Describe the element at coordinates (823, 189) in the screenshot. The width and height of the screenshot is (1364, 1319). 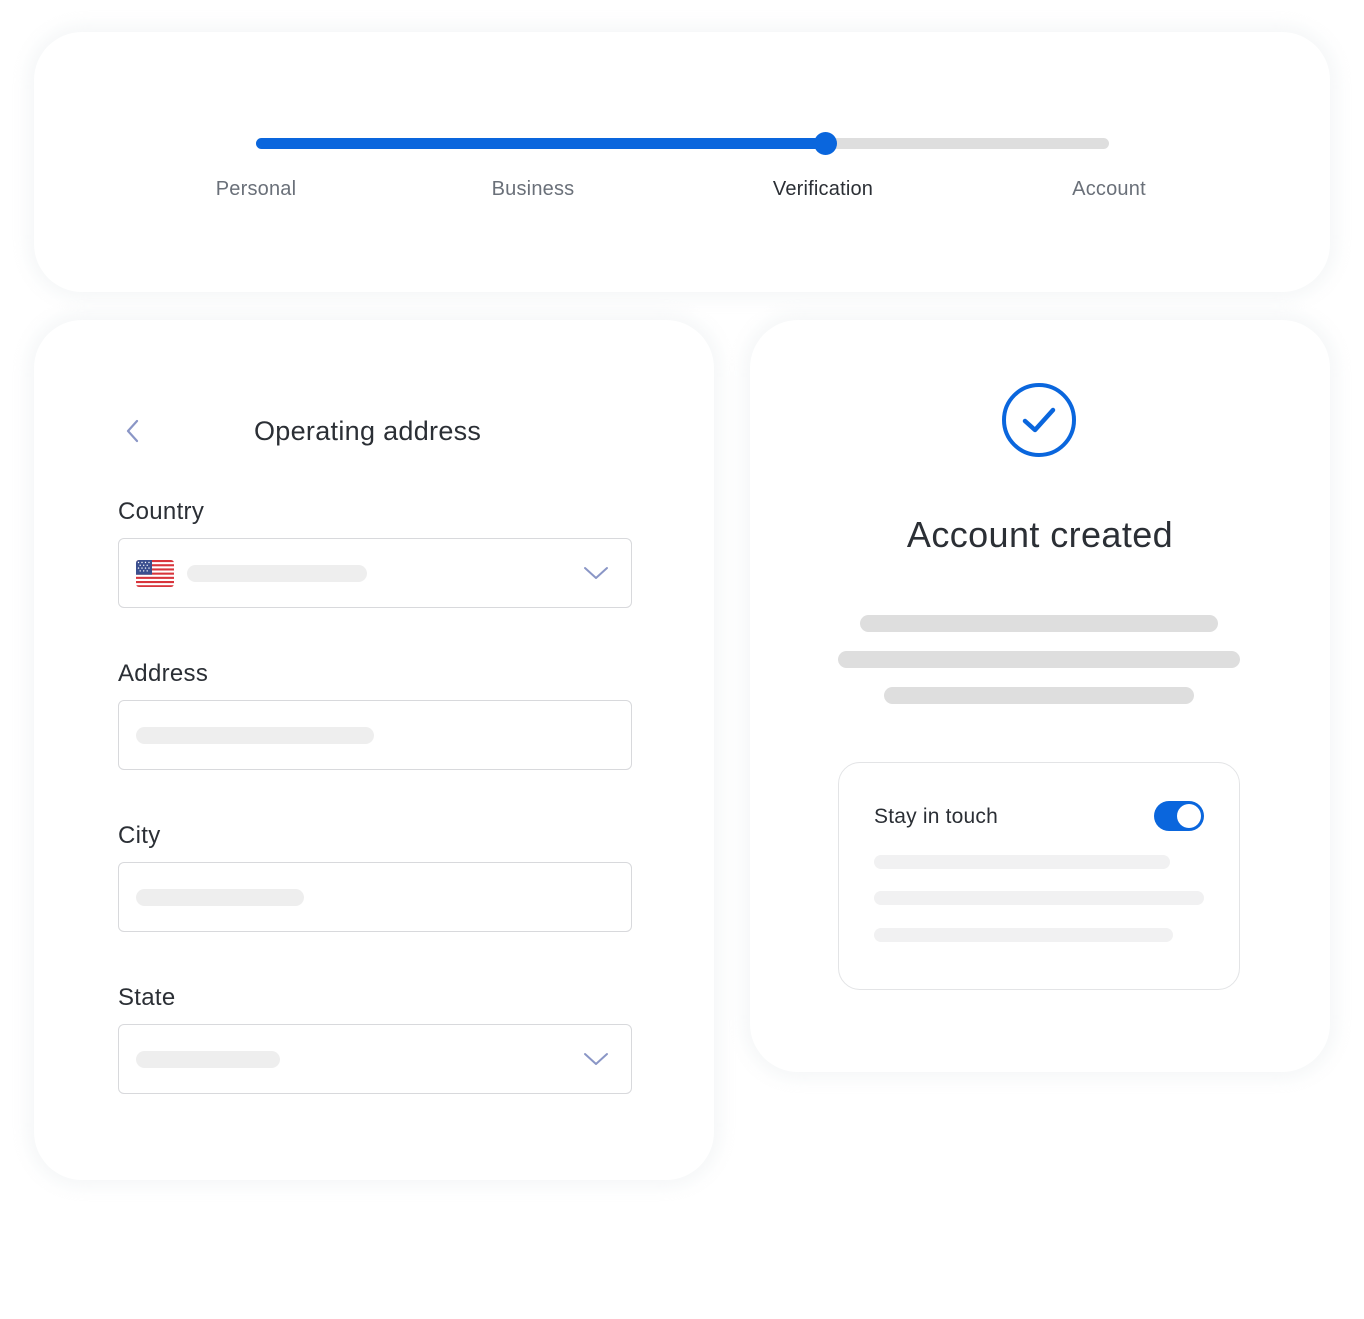
I see `step-verification: Verification` at that location.